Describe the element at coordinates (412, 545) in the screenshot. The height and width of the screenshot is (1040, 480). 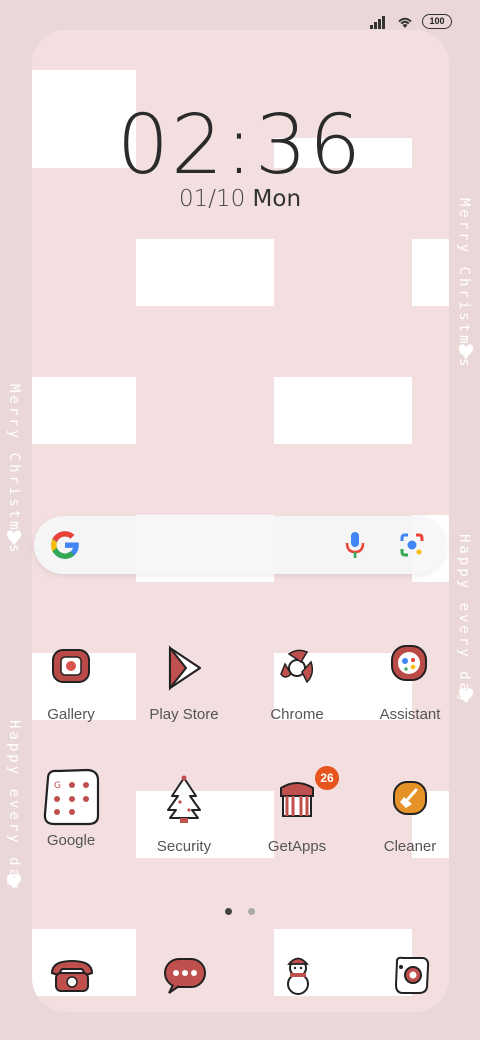
I see `lens-icon` at that location.